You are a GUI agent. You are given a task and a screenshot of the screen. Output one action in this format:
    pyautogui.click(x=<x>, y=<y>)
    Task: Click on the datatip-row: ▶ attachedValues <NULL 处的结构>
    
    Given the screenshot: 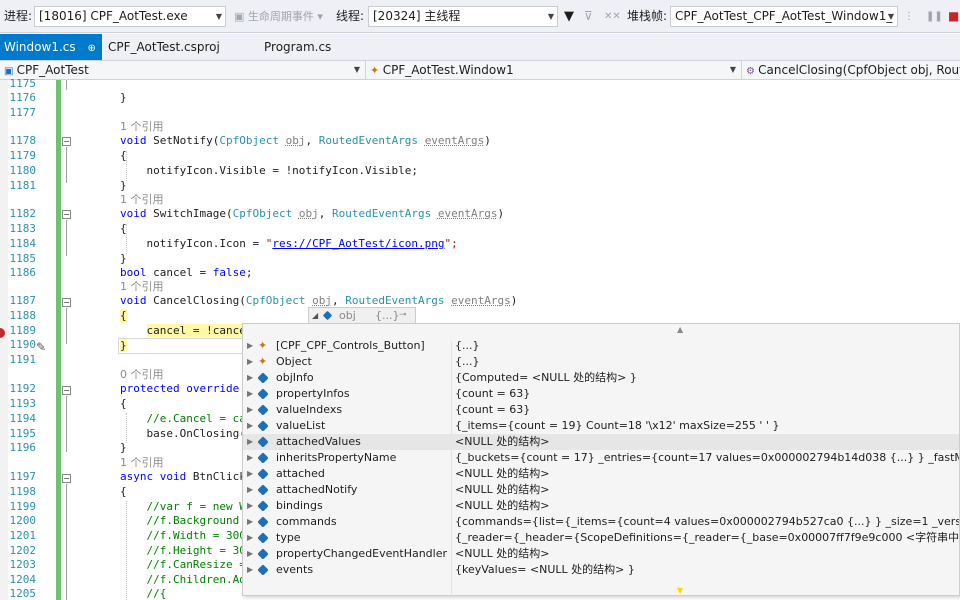 What is the action you would take?
    pyautogui.click(x=601, y=442)
    